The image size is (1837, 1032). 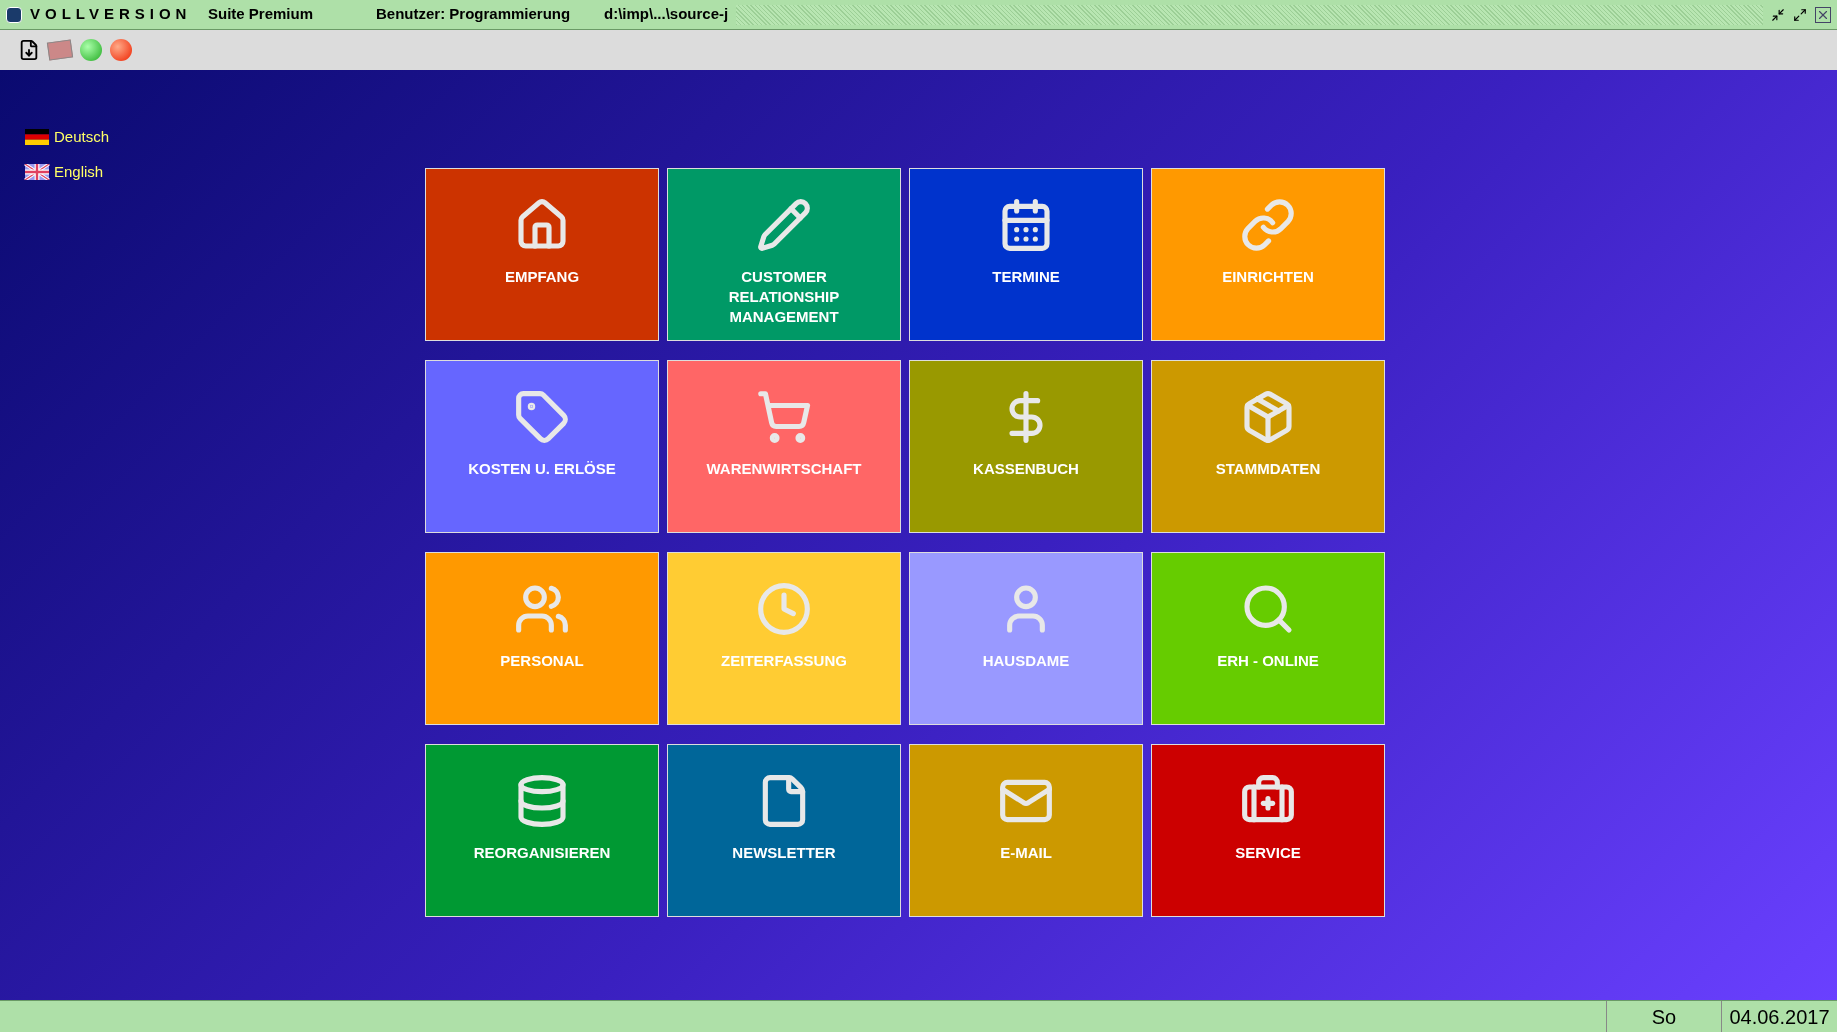 What do you see at coordinates (1268, 254) in the screenshot?
I see `menu-tile: EINRICHTEN` at bounding box center [1268, 254].